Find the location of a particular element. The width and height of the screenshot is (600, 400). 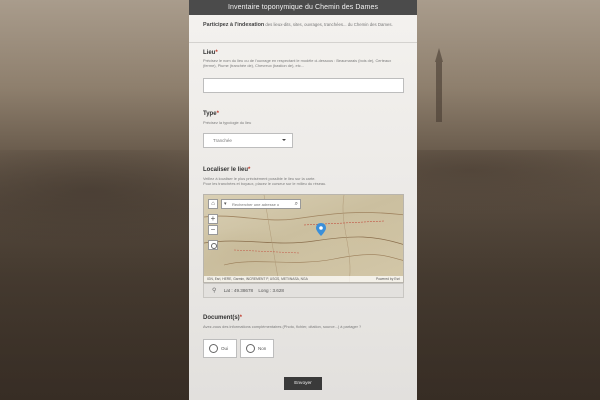

type-select-value: Tranchée is located at coordinates (222, 140).